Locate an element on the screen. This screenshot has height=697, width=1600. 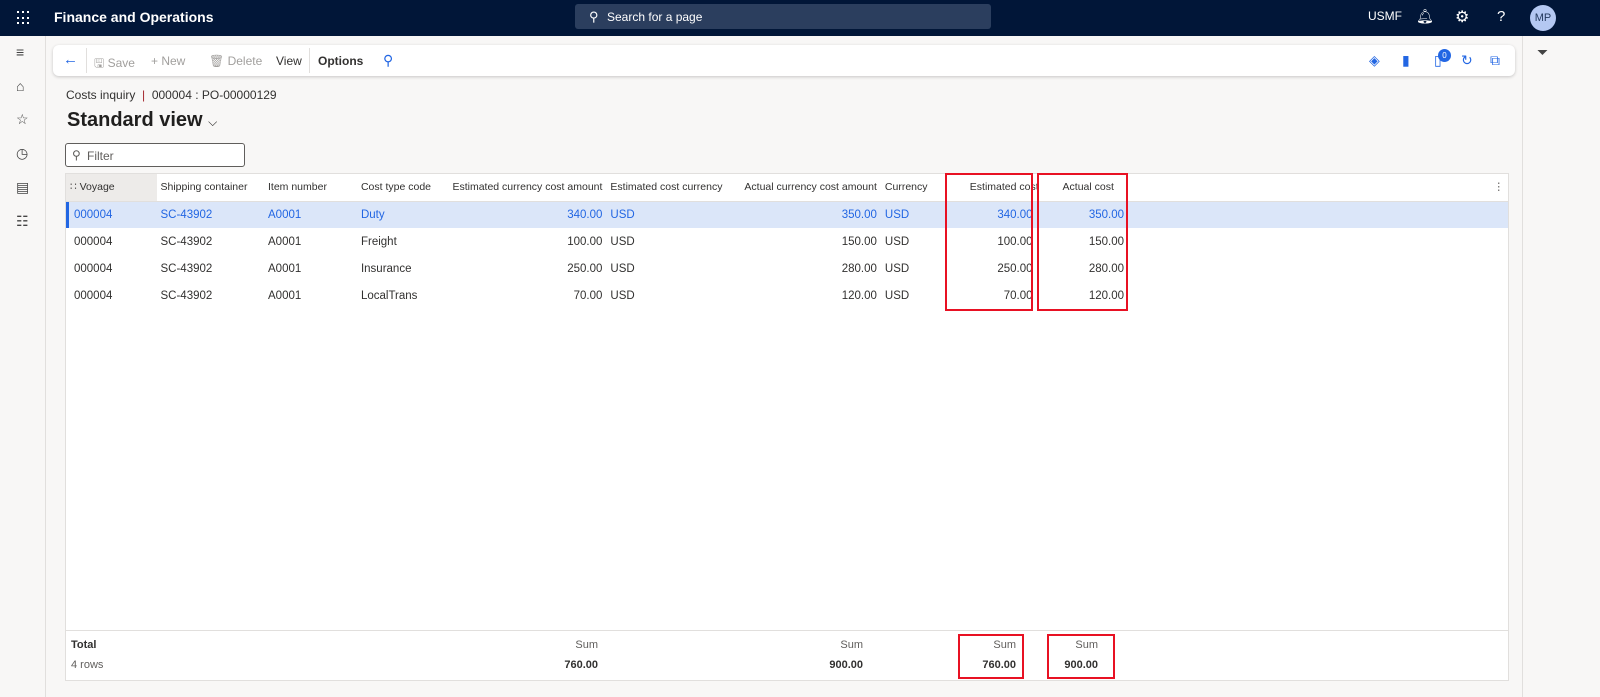
column-header-shipping-container: Shipping container is located at coordinates (210, 188).